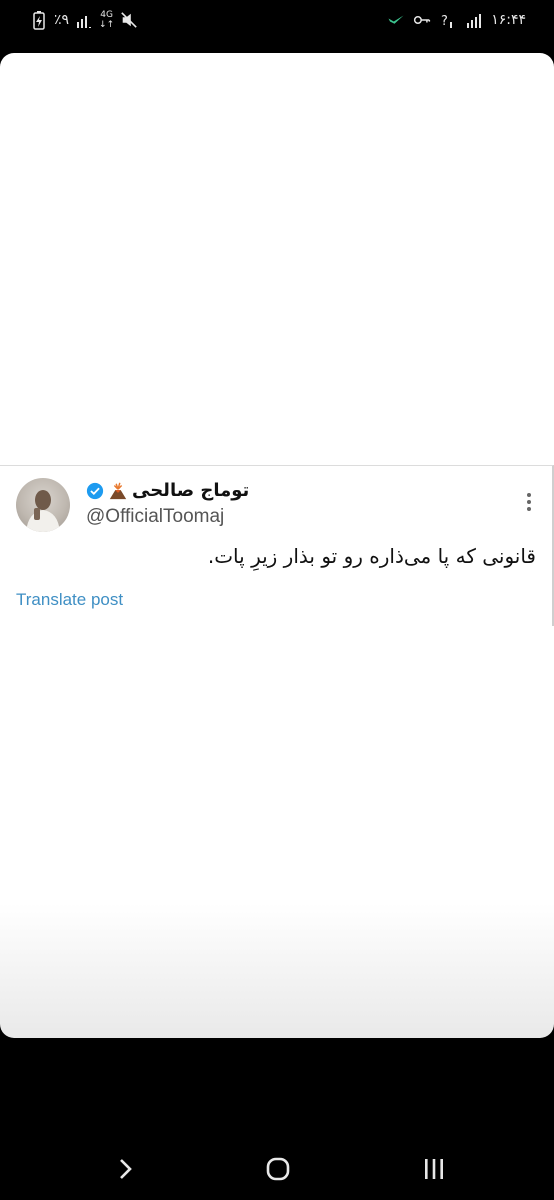 The width and height of the screenshot is (554, 1200). What do you see at coordinates (129, 20) in the screenshot?
I see `mute-icon` at bounding box center [129, 20].